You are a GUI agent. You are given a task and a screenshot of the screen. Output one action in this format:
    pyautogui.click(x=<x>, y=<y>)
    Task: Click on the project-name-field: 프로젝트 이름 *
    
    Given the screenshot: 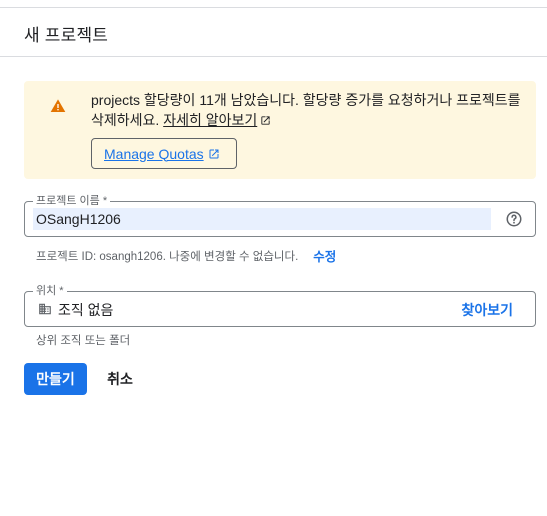 What is the action you would take?
    pyautogui.click(x=280, y=215)
    